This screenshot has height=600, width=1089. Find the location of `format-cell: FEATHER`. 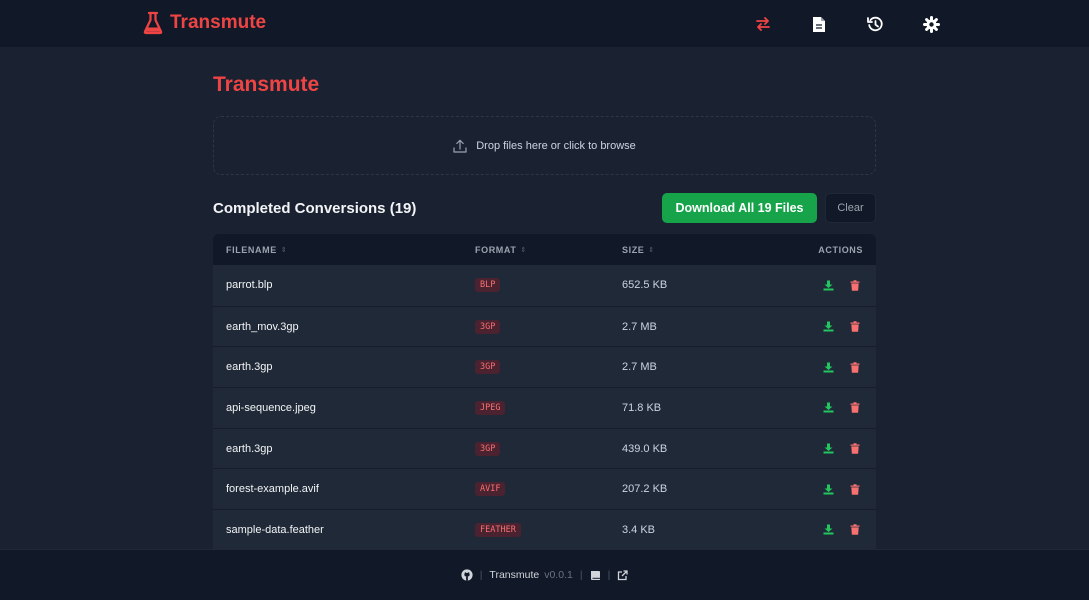

format-cell: FEATHER is located at coordinates (498, 529).